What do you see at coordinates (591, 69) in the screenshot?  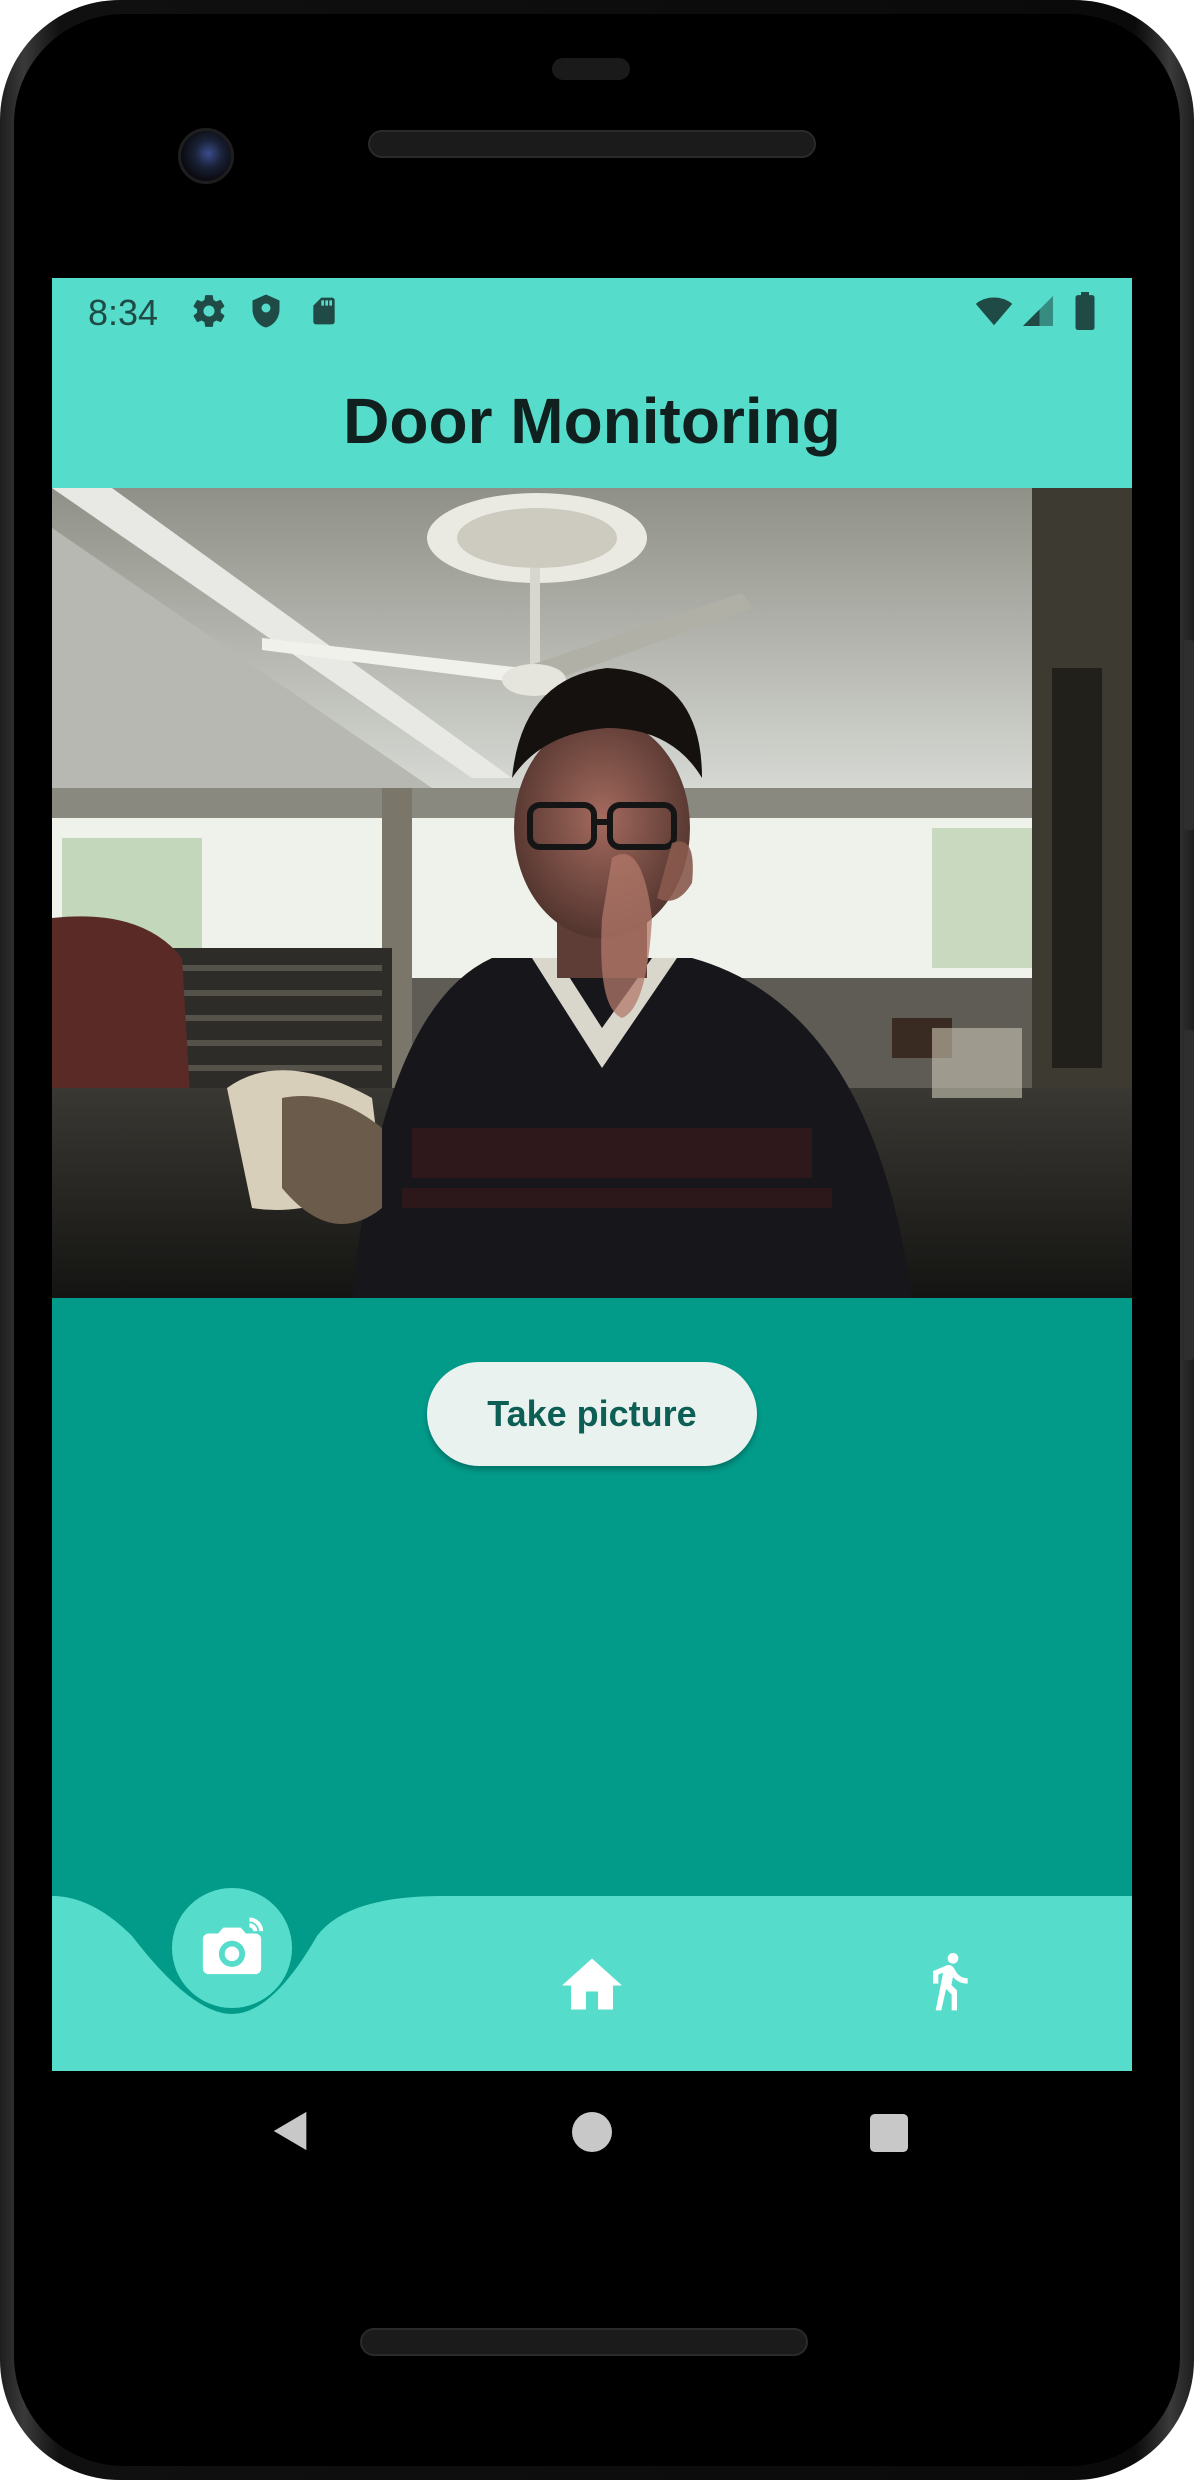 I see `proximity-sensor` at bounding box center [591, 69].